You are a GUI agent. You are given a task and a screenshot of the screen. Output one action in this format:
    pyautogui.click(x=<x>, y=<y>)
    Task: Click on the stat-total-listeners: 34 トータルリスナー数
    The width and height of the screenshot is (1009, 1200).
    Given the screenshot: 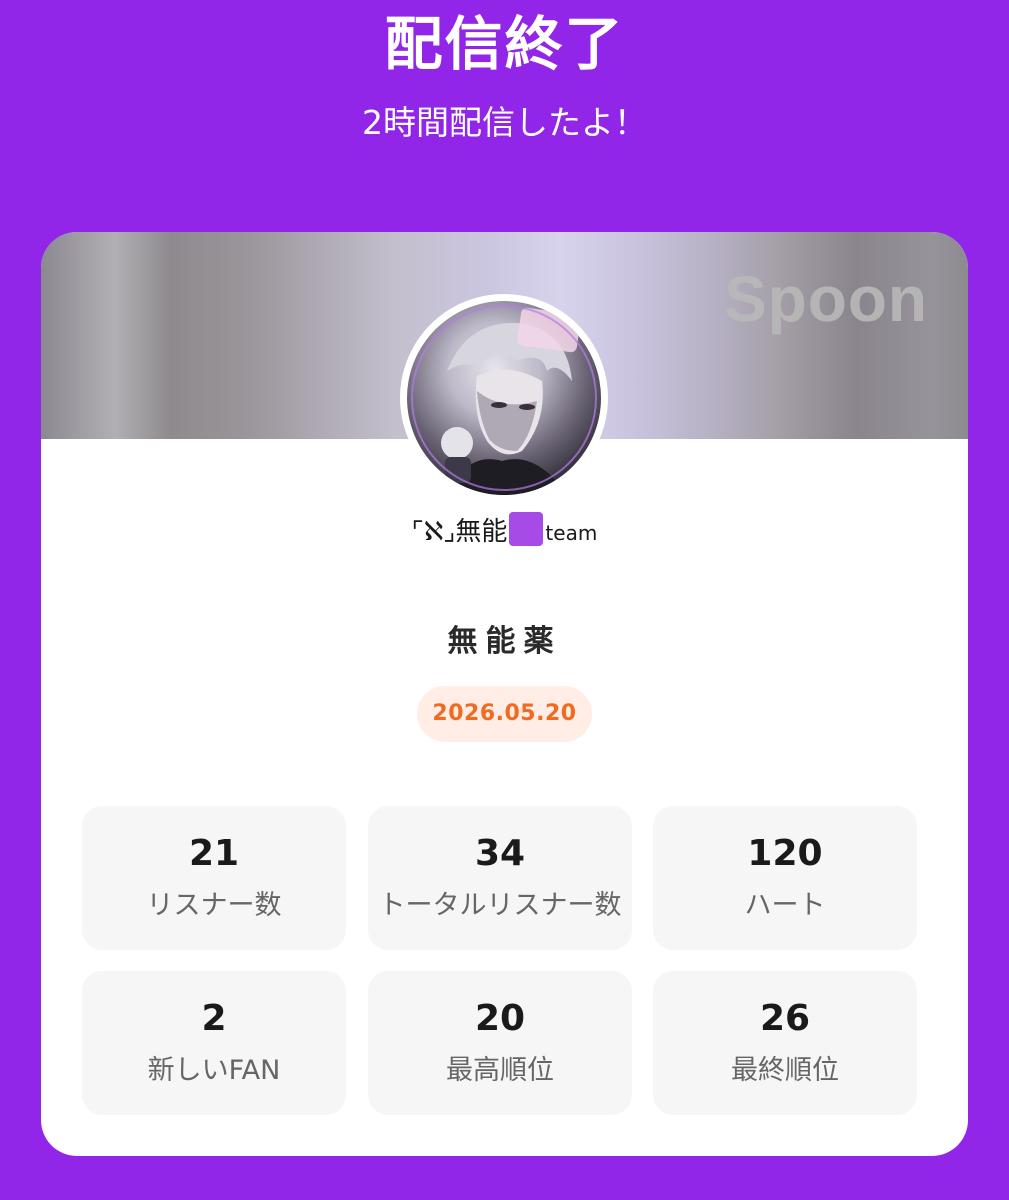 What is the action you would take?
    pyautogui.click(x=500, y=878)
    